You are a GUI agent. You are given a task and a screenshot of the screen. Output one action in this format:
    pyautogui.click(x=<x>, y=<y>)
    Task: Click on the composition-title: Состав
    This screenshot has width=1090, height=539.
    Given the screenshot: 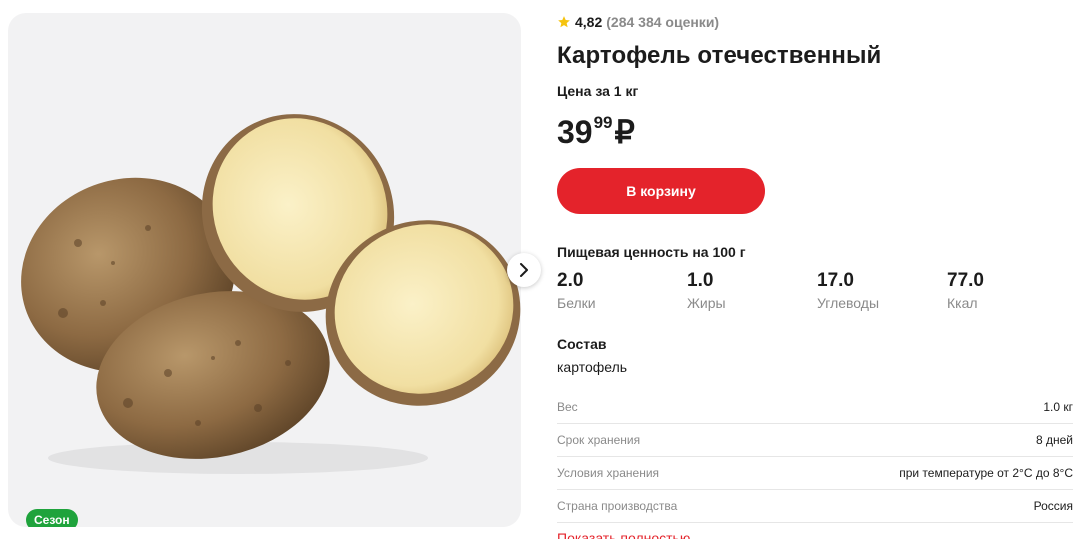 What is the action you would take?
    pyautogui.click(x=582, y=344)
    